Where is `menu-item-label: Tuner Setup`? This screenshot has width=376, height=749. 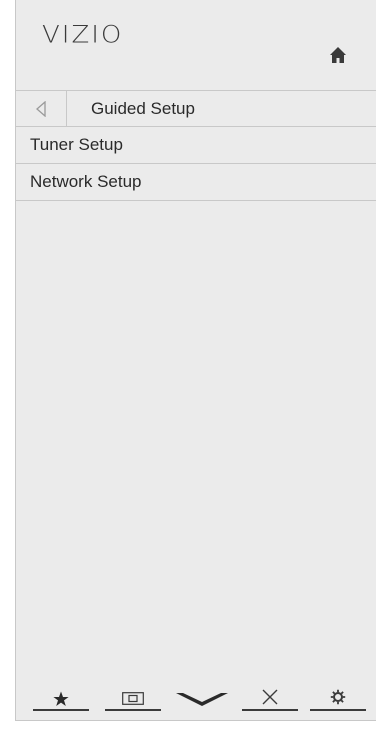 menu-item-label: Tuner Setup is located at coordinates (76, 144).